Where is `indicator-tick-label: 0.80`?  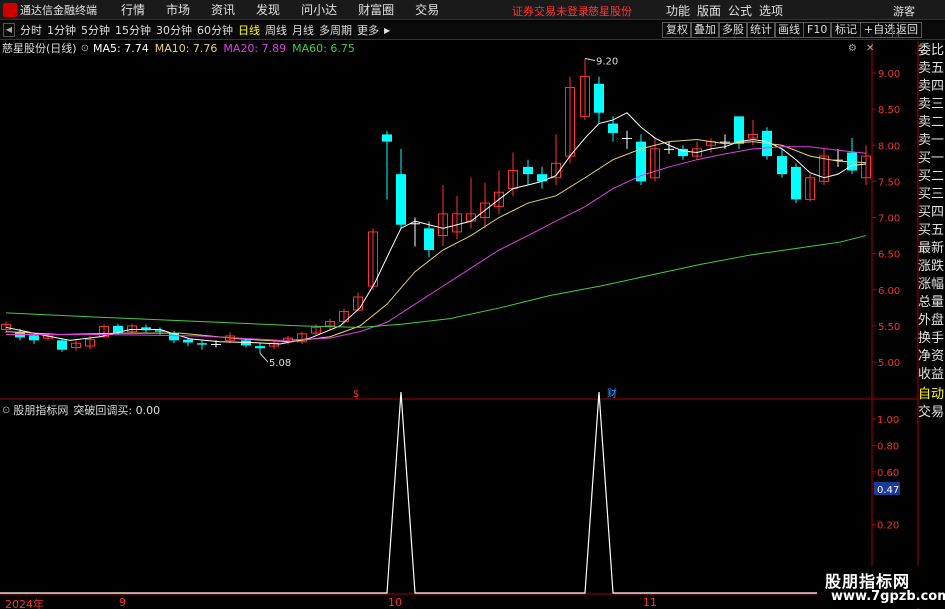
indicator-tick-label: 0.80 is located at coordinates (888, 446).